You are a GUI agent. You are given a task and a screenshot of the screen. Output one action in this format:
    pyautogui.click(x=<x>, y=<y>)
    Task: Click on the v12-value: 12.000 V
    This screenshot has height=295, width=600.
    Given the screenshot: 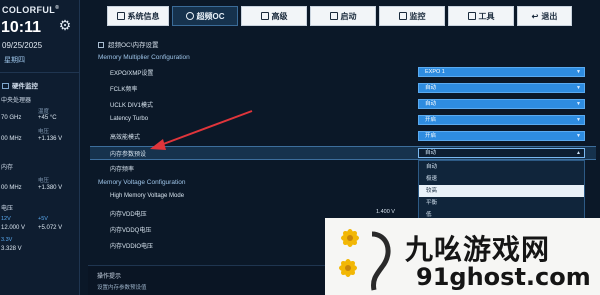 What is the action you would take?
    pyautogui.click(x=13, y=228)
    